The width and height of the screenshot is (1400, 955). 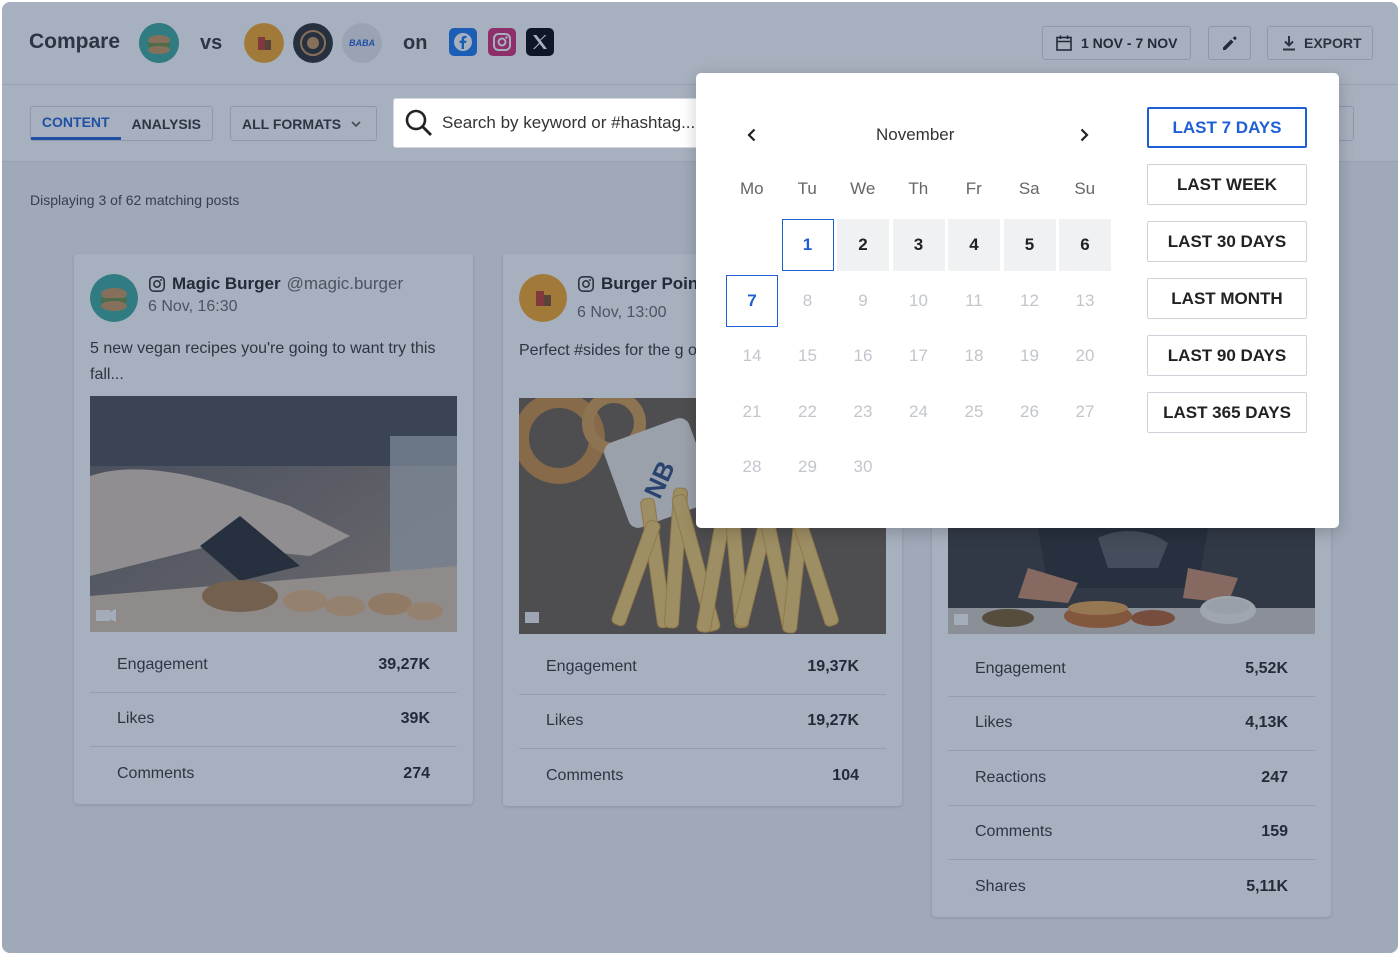 I want to click on calendar-day: 3, so click(x=918, y=245).